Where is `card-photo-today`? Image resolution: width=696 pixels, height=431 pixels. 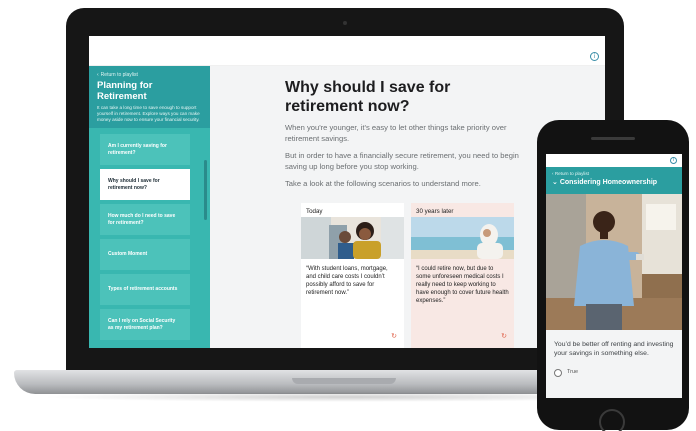 card-photo-today is located at coordinates (352, 238).